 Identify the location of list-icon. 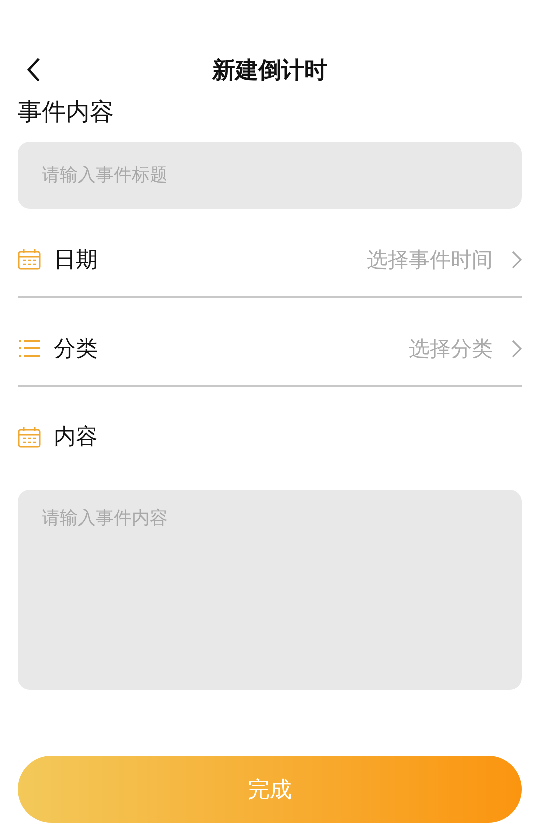
(29, 348).